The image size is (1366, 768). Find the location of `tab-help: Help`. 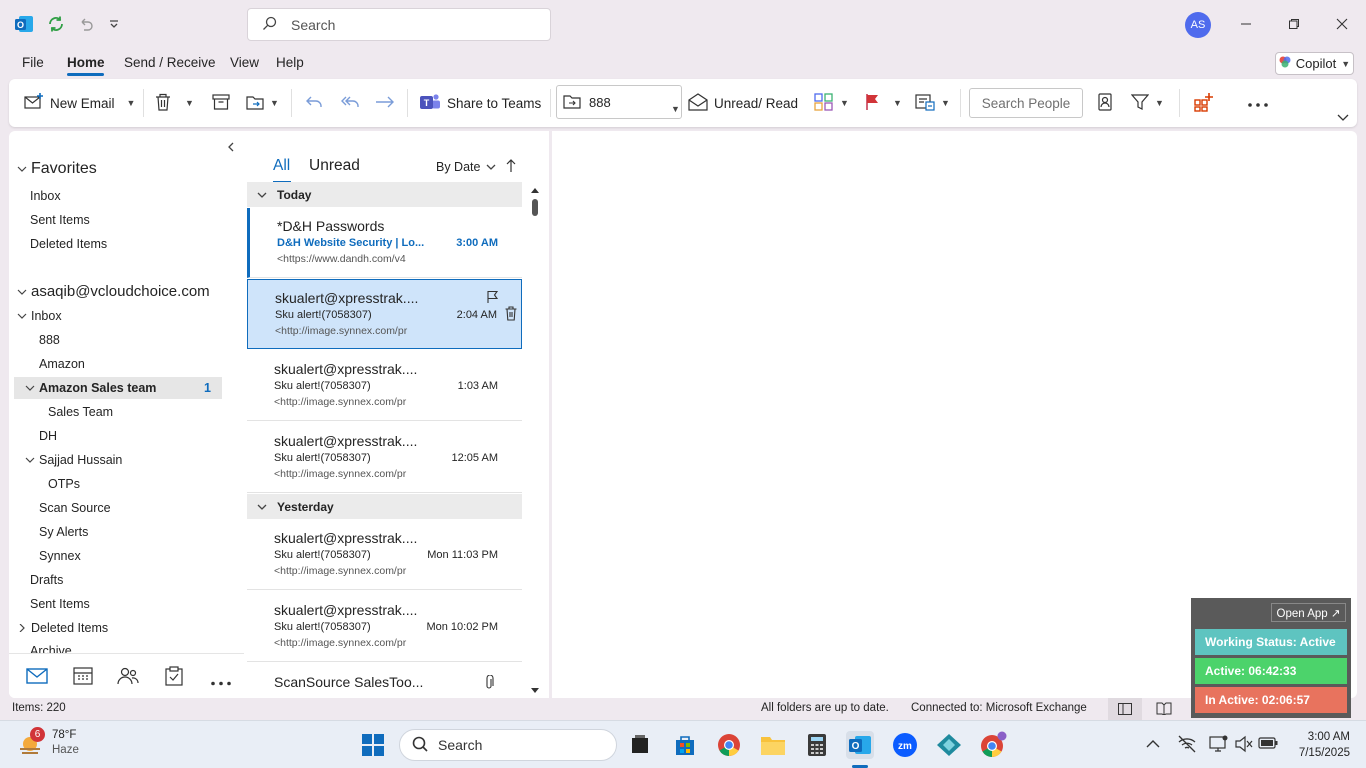

tab-help: Help is located at coordinates (290, 62).